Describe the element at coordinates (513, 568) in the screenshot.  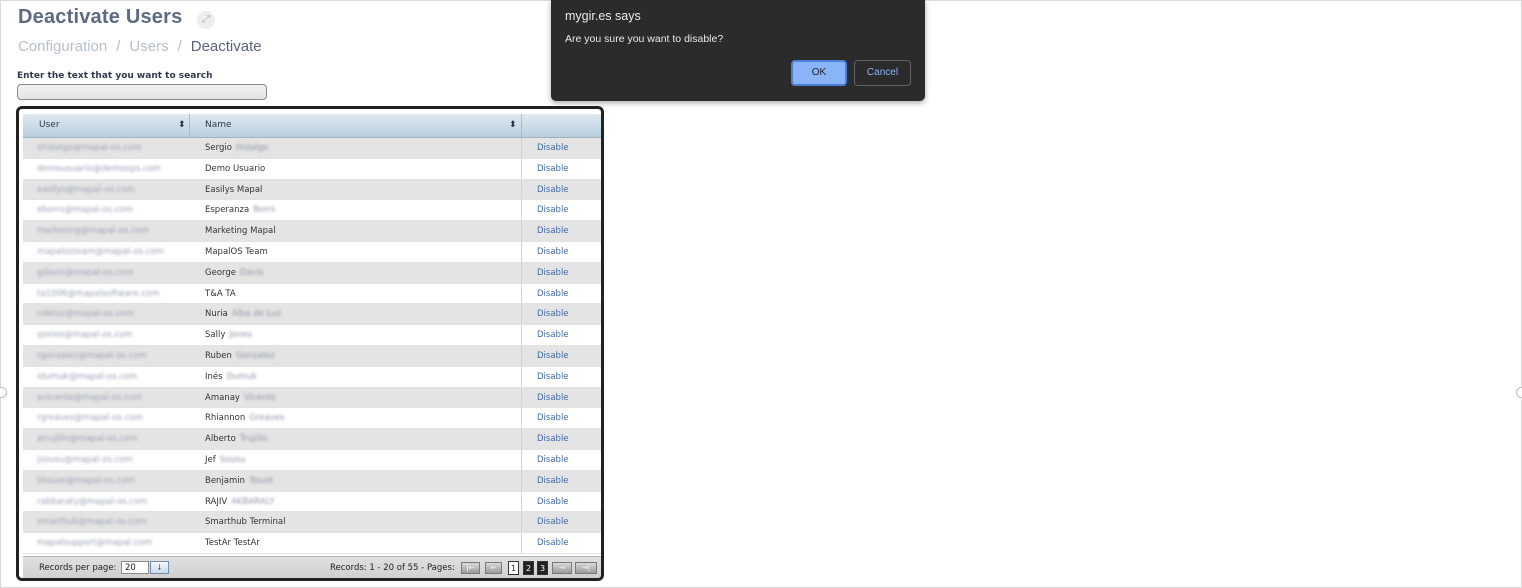
I see `page-1: 1` at that location.